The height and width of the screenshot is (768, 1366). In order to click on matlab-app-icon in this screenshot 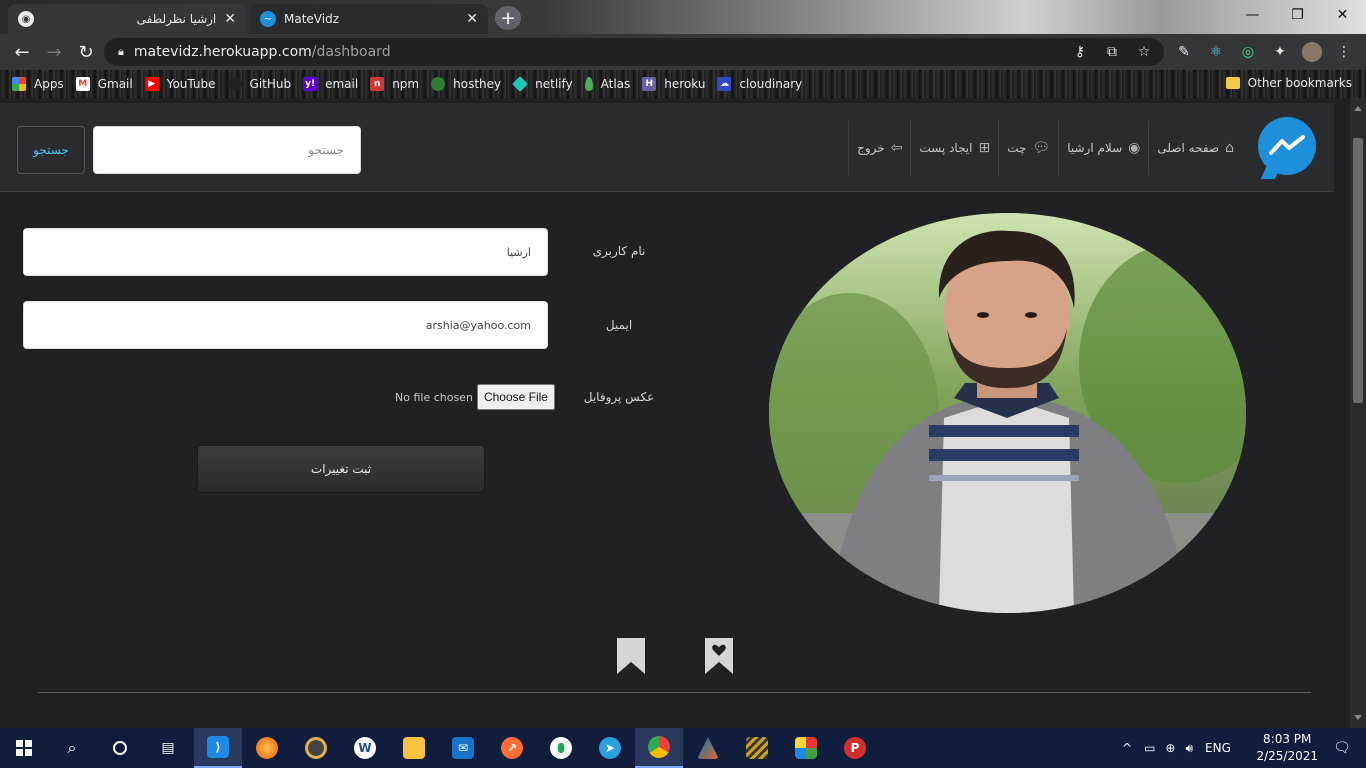, I will do `click(708, 748)`.